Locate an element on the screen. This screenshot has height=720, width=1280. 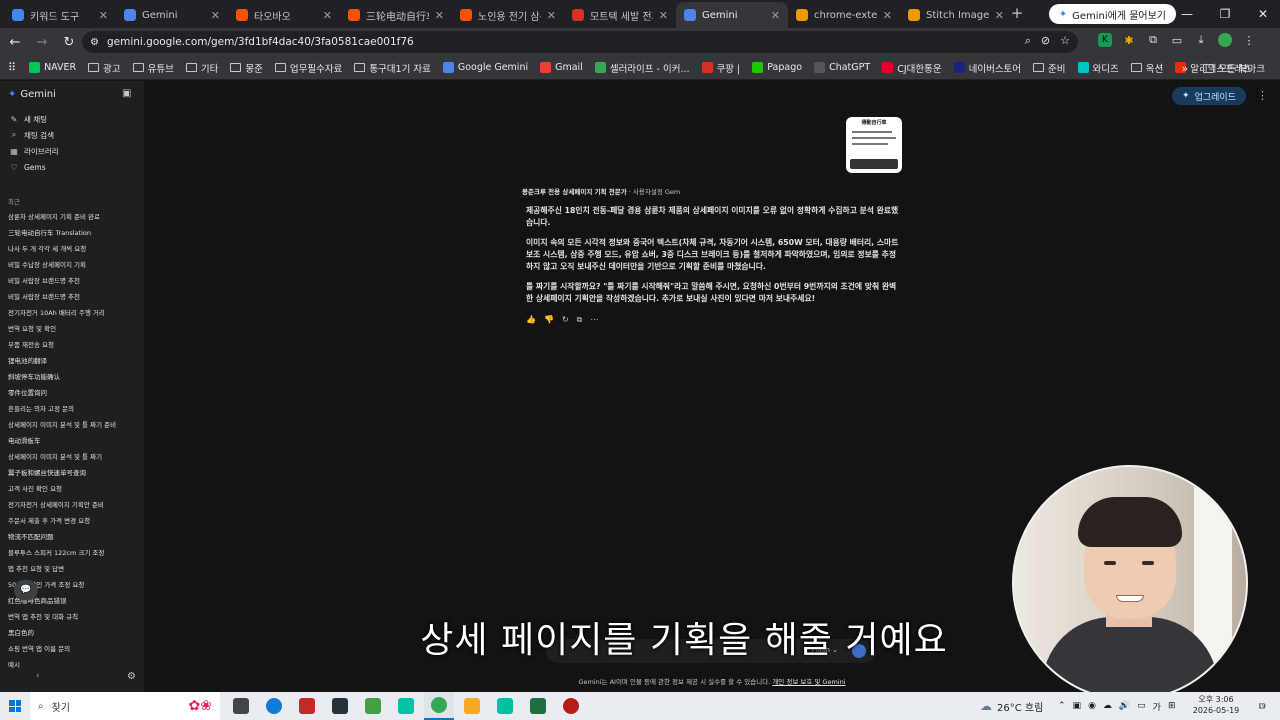
bookmark-item: Papago is located at coordinates (777, 68).